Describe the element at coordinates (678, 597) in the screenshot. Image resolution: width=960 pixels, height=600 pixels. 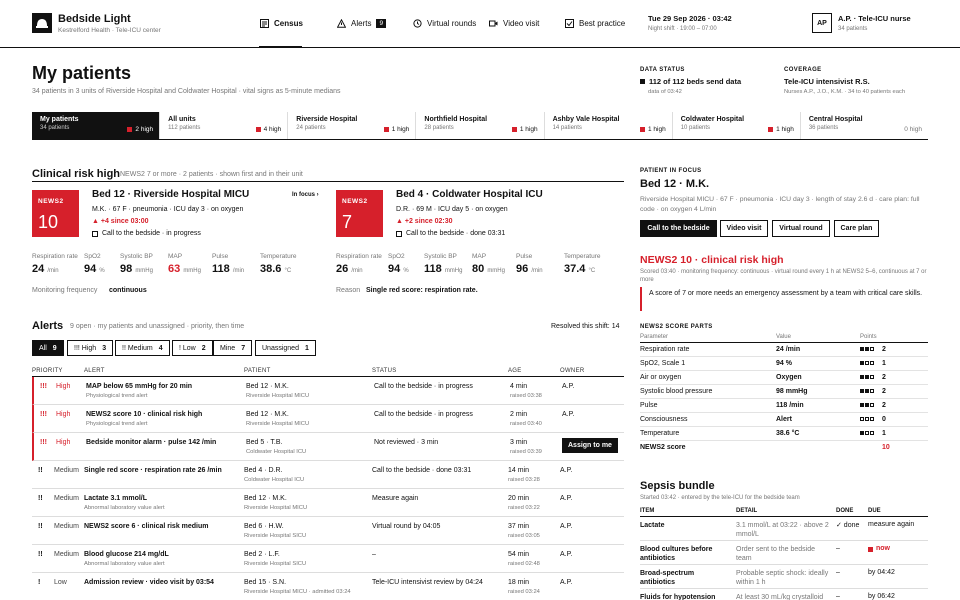
I see `bundle-item: Fluids for hypotension` at that location.